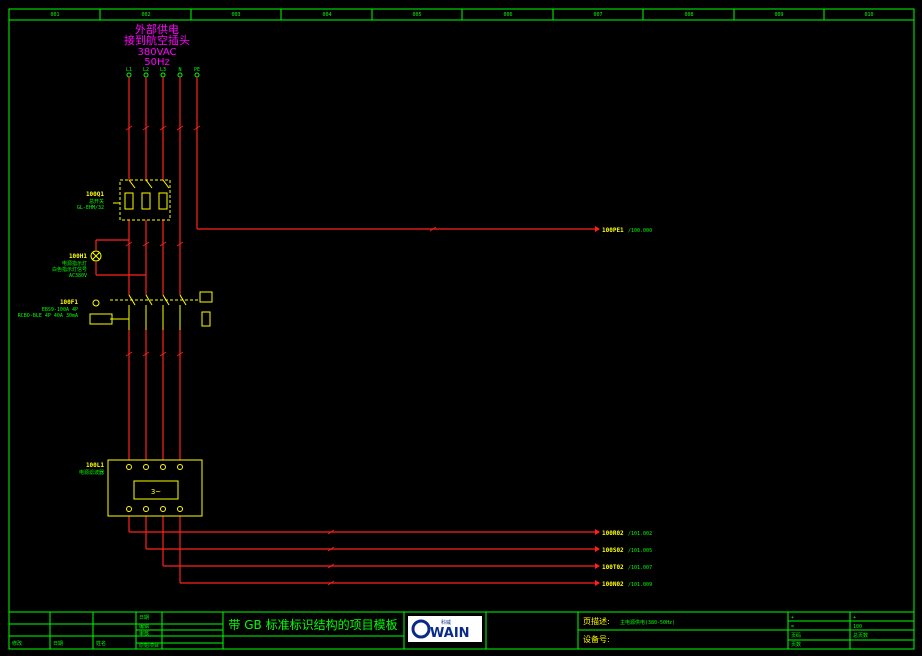  I want to click on project-title: 带 GB 标准标识结构的项目模板, so click(312, 624).